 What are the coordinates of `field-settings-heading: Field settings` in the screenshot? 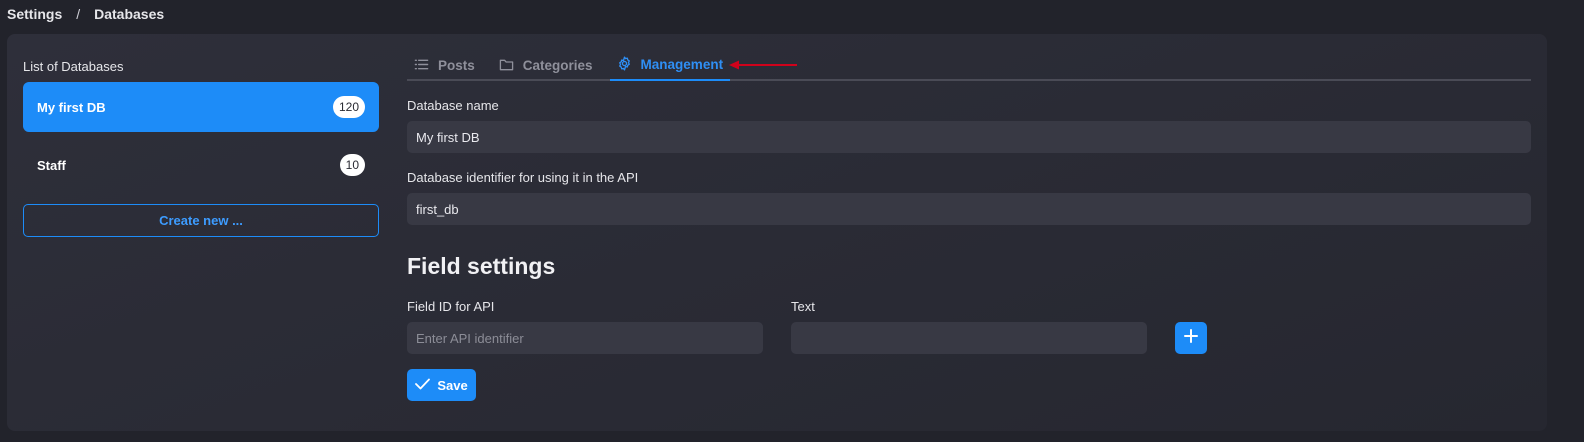 It's located at (481, 266).